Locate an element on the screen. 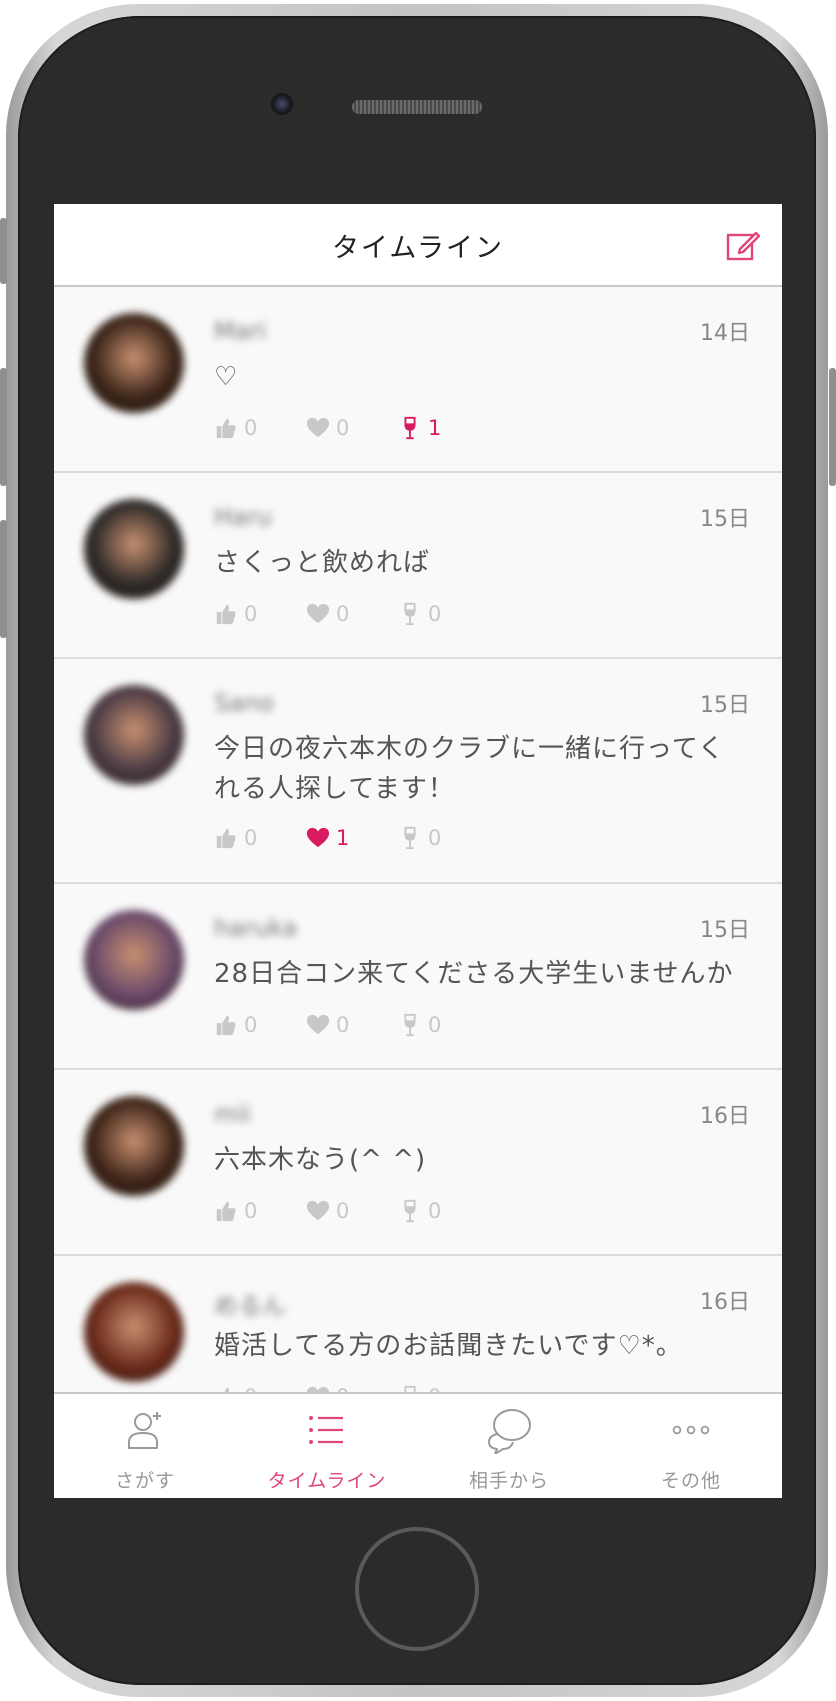 The height and width of the screenshot is (1701, 836). timeline-post: Haru 15日 さくっと飲めれば 0 0 0 is located at coordinates (418, 566).